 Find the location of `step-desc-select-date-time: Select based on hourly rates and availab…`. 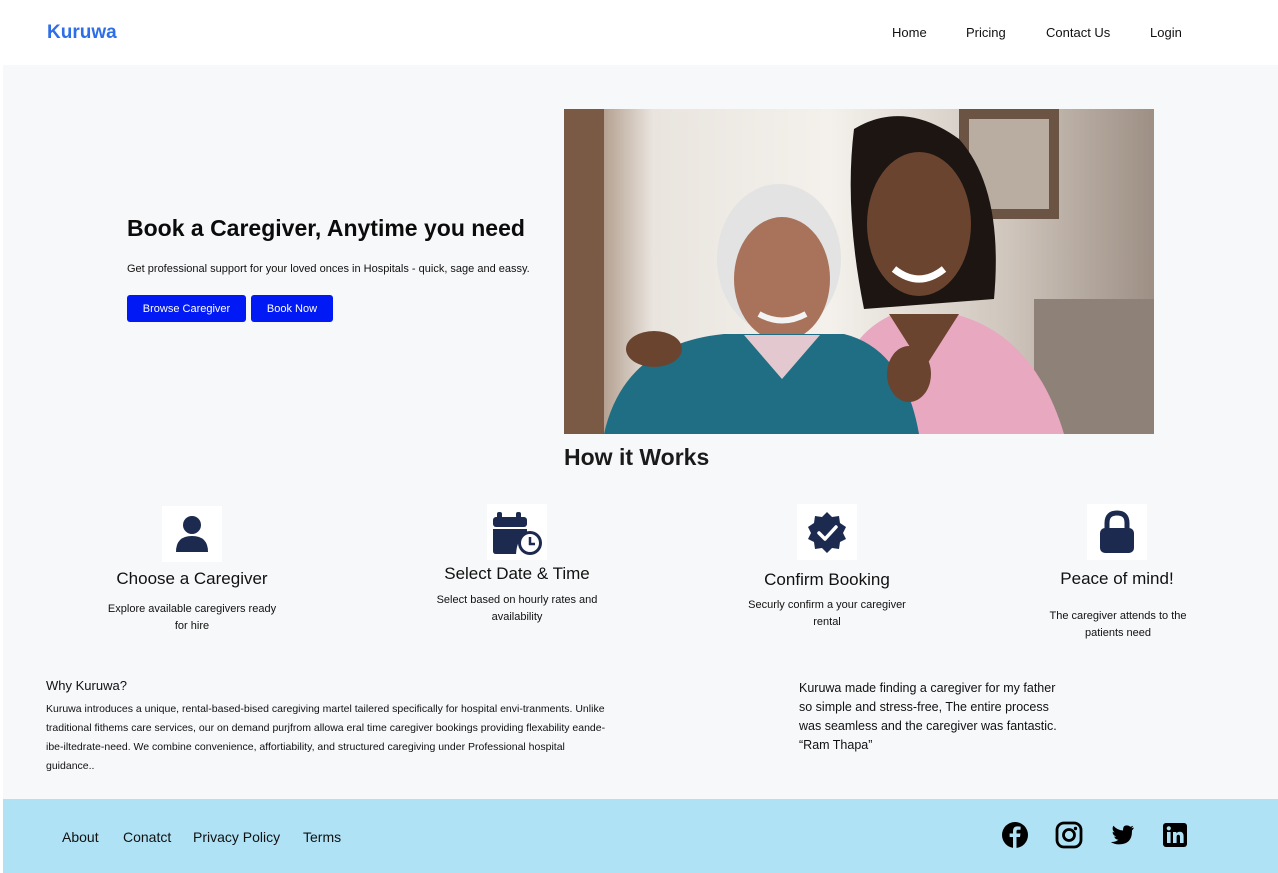

step-desc-select-date-time: Select based on hourly rates and availab… is located at coordinates (517, 608).